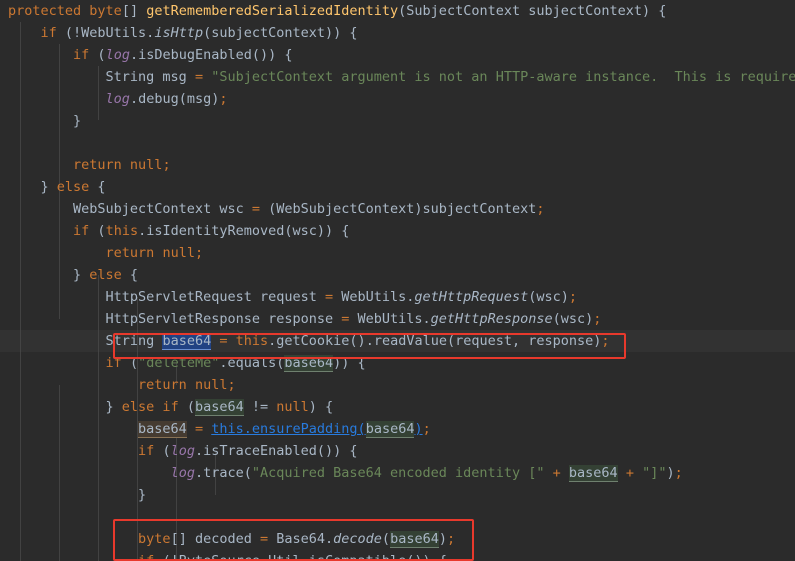  I want to click on code-line: if (!WebUtils.isHttp(subjectContext)) {, so click(397, 33).